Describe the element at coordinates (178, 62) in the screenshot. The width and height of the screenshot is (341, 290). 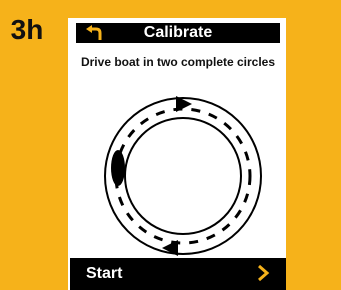
I see `instruction-text: Drive boat in two complete circles` at that location.